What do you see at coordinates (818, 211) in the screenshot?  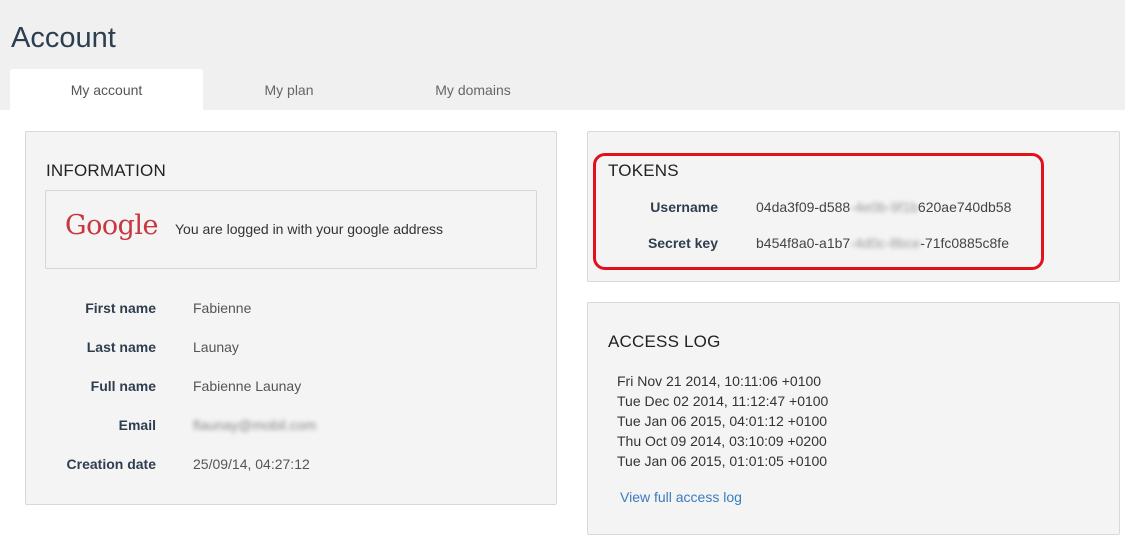 I see `tokens-highlight-outline` at bounding box center [818, 211].